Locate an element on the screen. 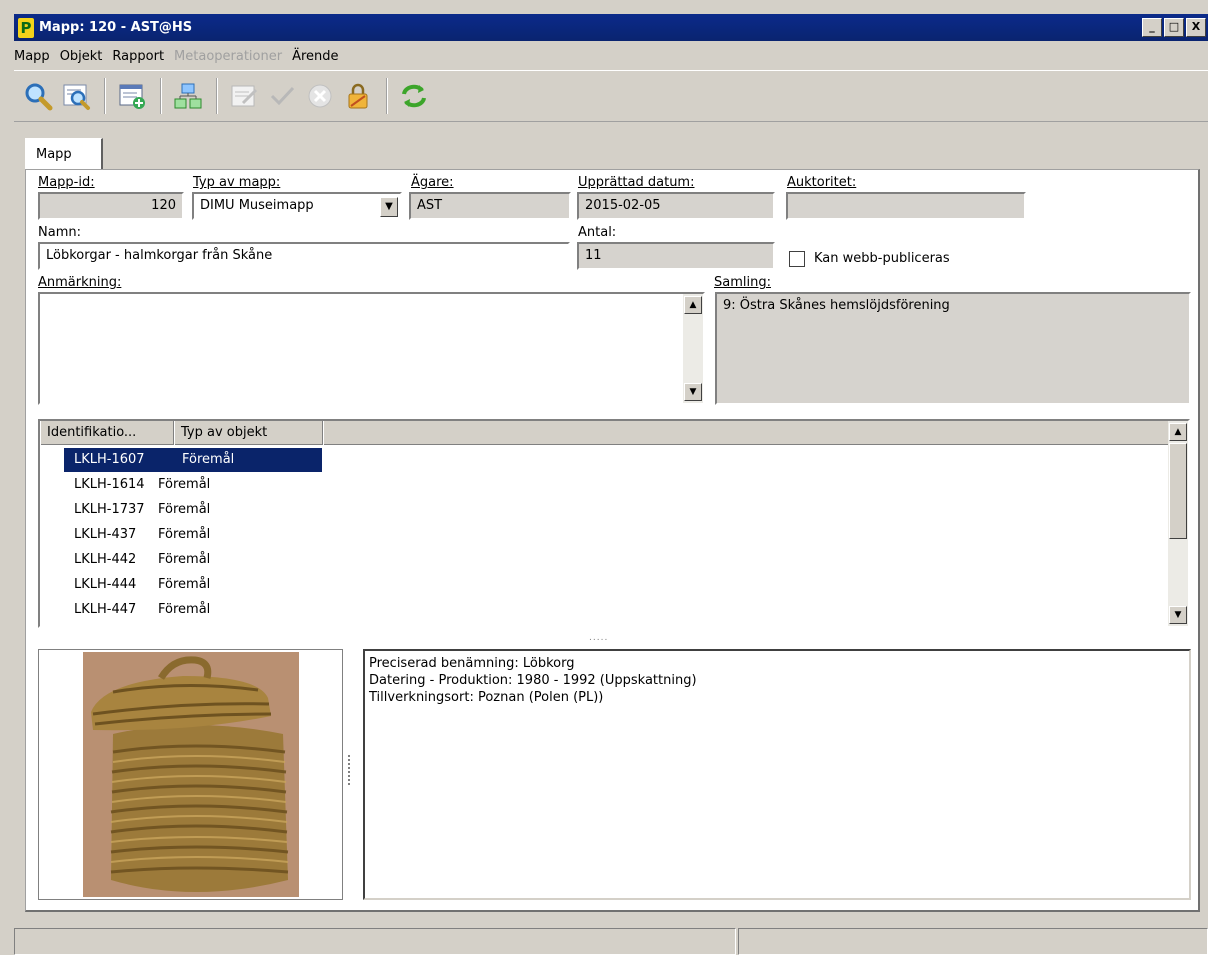 This screenshot has width=1208, height=955. maximize-button: □ is located at coordinates (1174, 27).